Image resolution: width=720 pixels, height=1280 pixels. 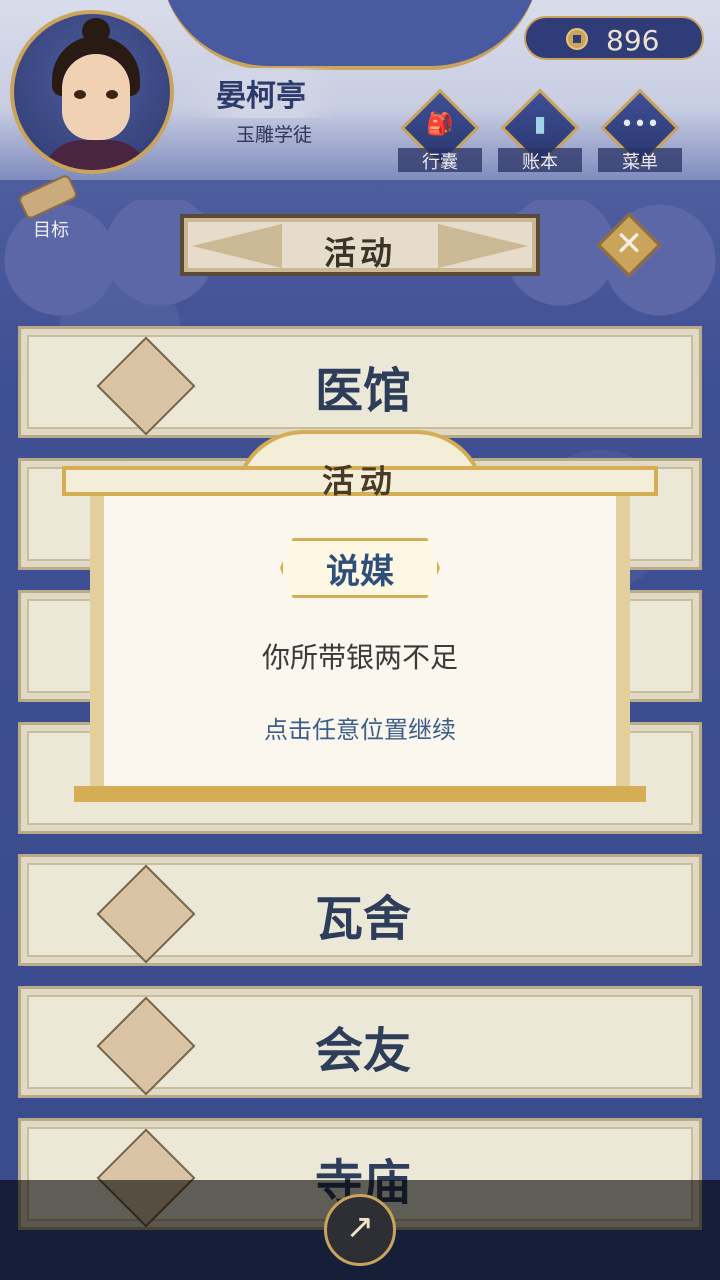 What do you see at coordinates (359, 657) in the screenshot?
I see `modal-message: 你所带银两不足` at bounding box center [359, 657].